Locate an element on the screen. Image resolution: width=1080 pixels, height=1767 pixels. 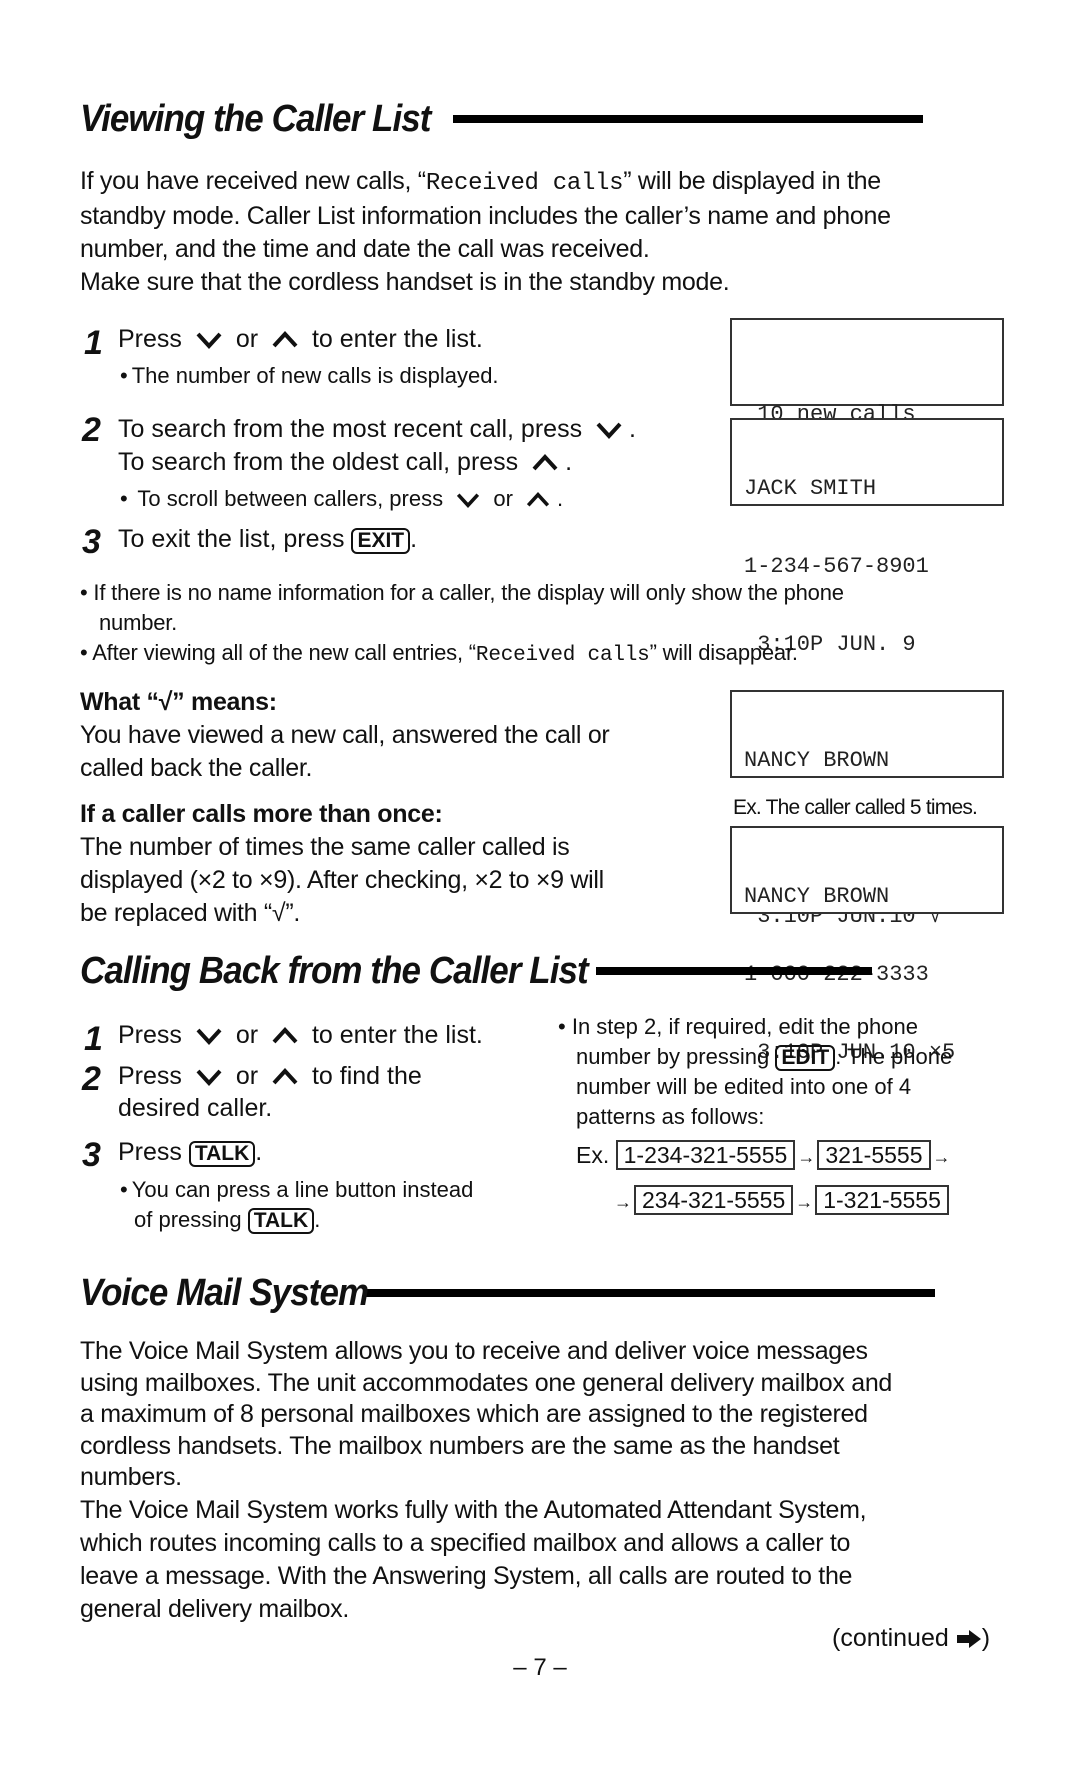
note-text: . The phone is located at coordinates (894, 1056).